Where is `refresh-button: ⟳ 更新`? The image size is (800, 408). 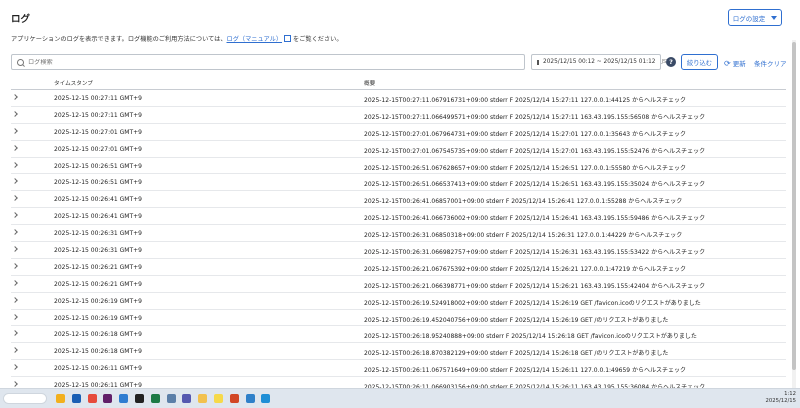
refresh-button: ⟳ 更新 is located at coordinates (735, 63).